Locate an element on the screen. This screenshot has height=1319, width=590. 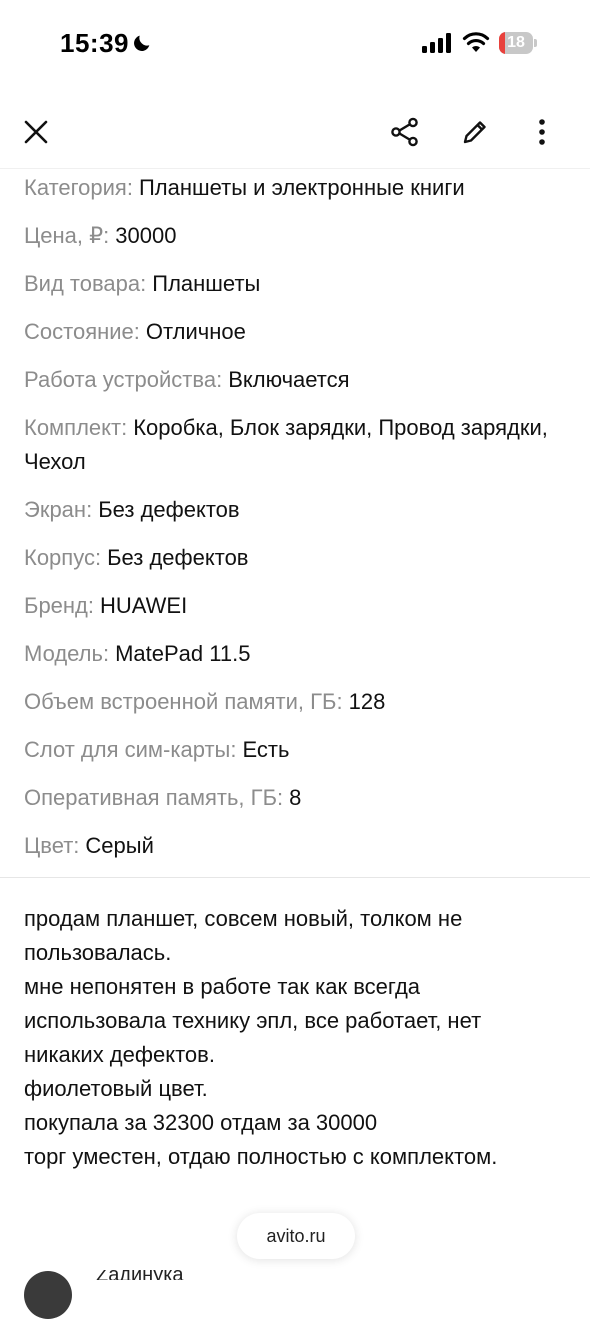
param-row: Работа устройства: Включается is located at coordinates (295, 380).